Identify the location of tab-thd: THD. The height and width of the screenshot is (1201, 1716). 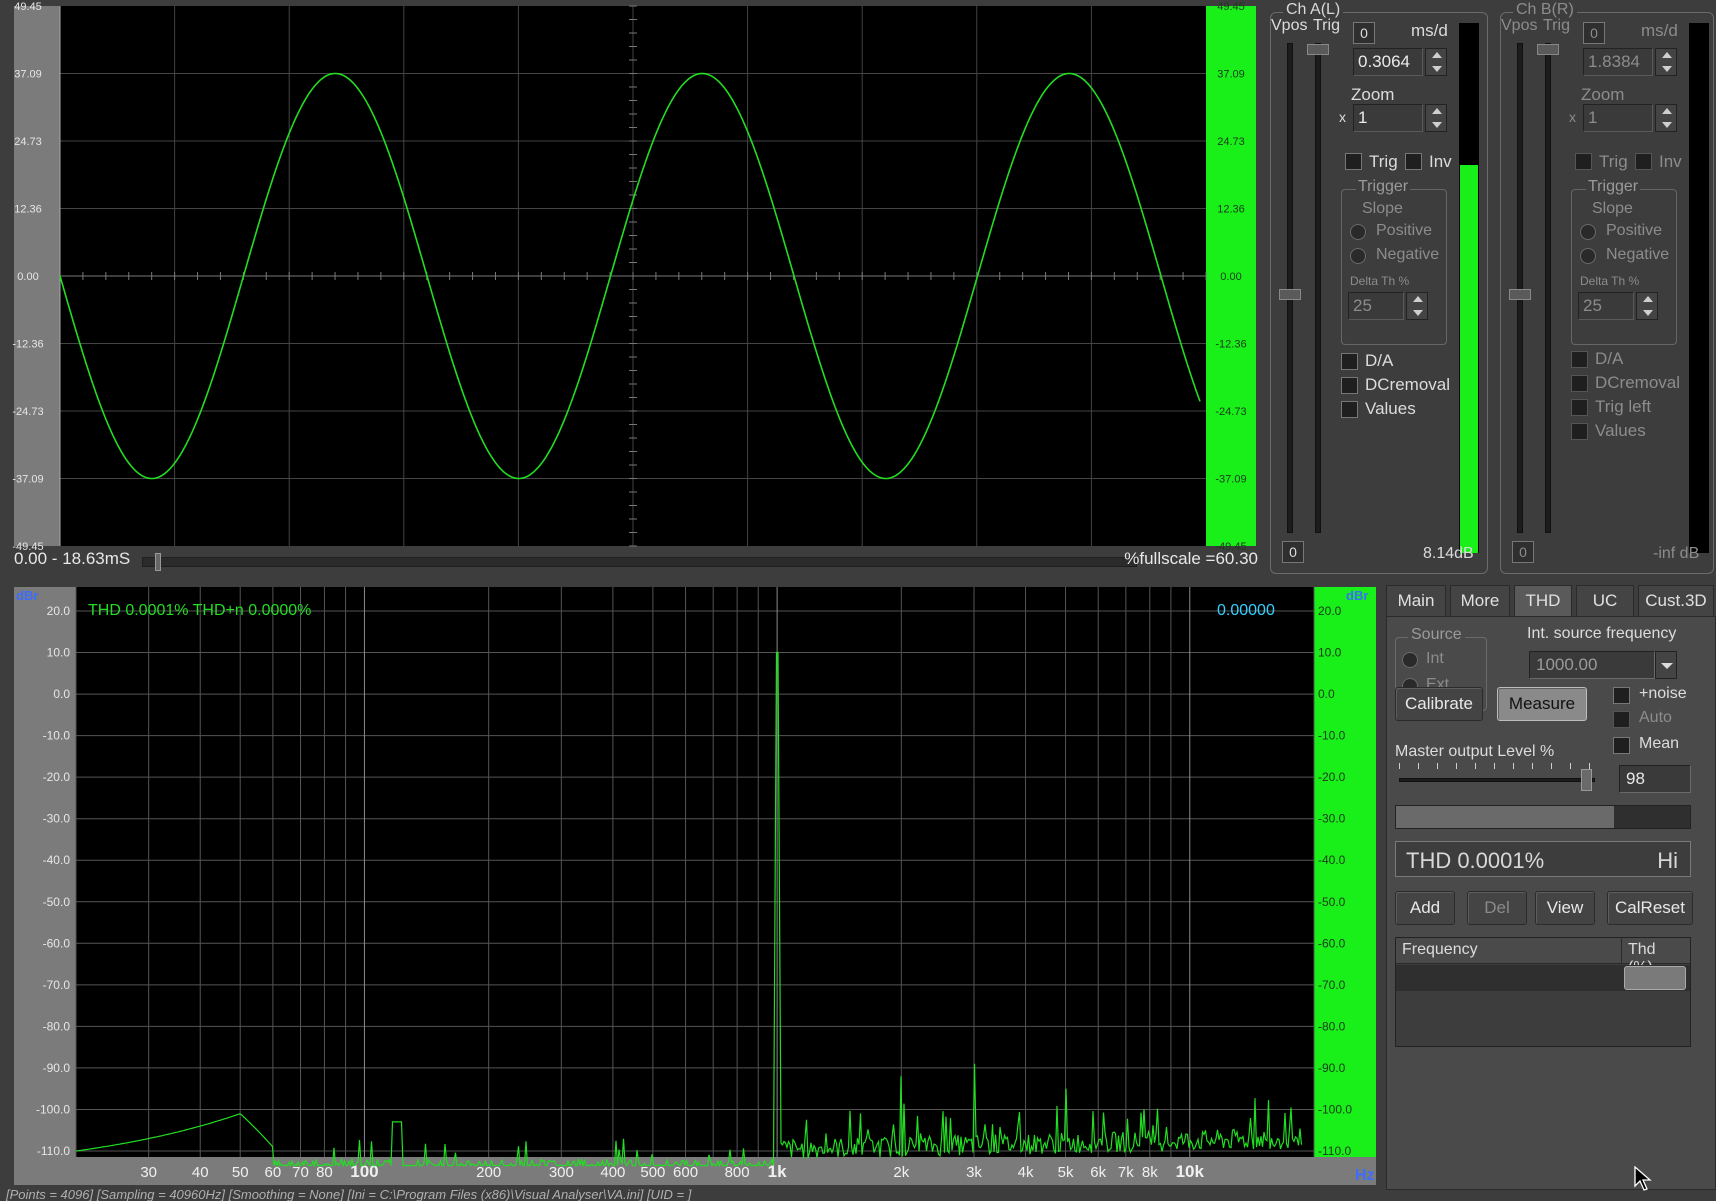
(1543, 601).